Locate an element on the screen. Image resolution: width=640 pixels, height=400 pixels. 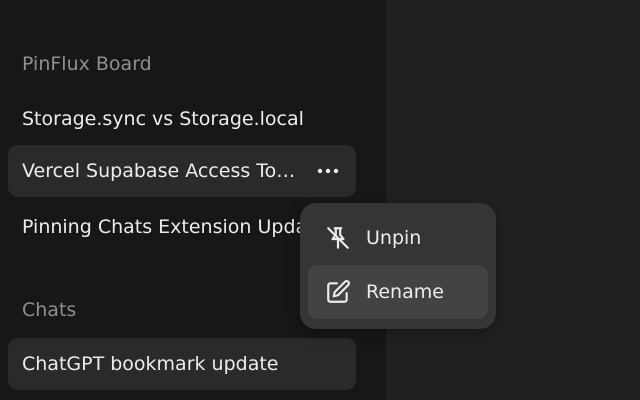
unpin-label: Unpin is located at coordinates (394, 238).